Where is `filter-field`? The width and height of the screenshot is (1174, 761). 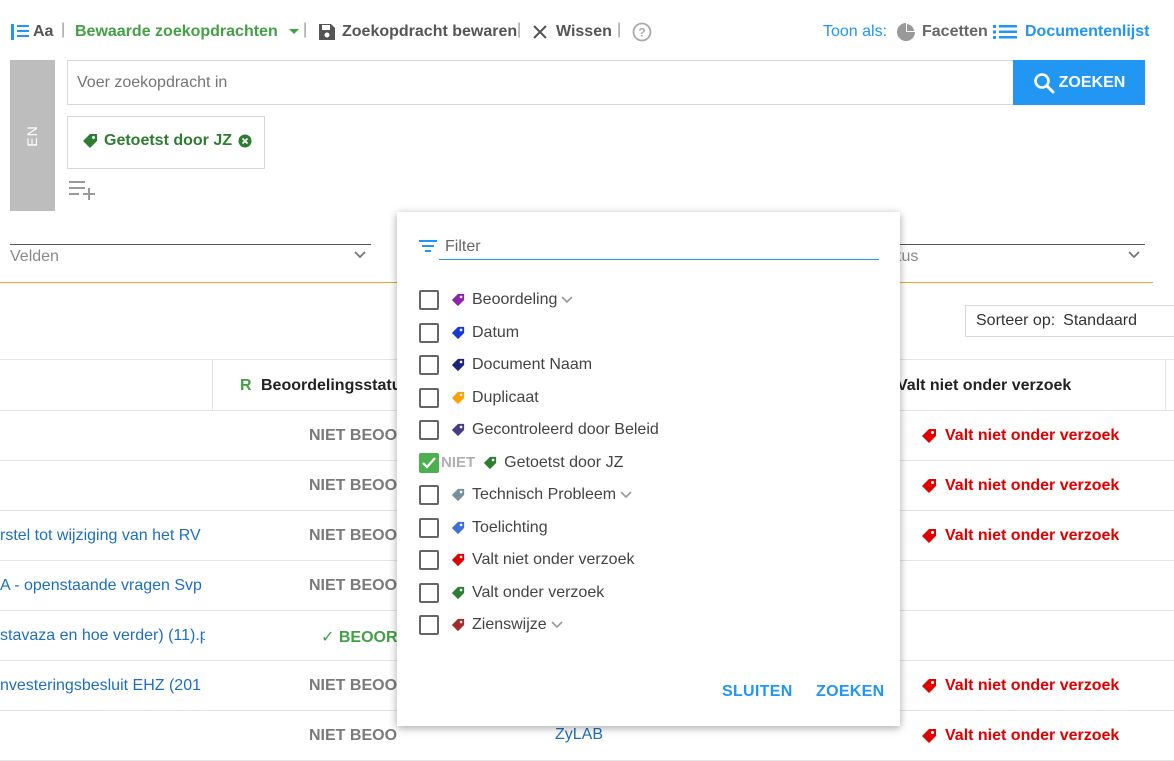
filter-field is located at coordinates (659, 247).